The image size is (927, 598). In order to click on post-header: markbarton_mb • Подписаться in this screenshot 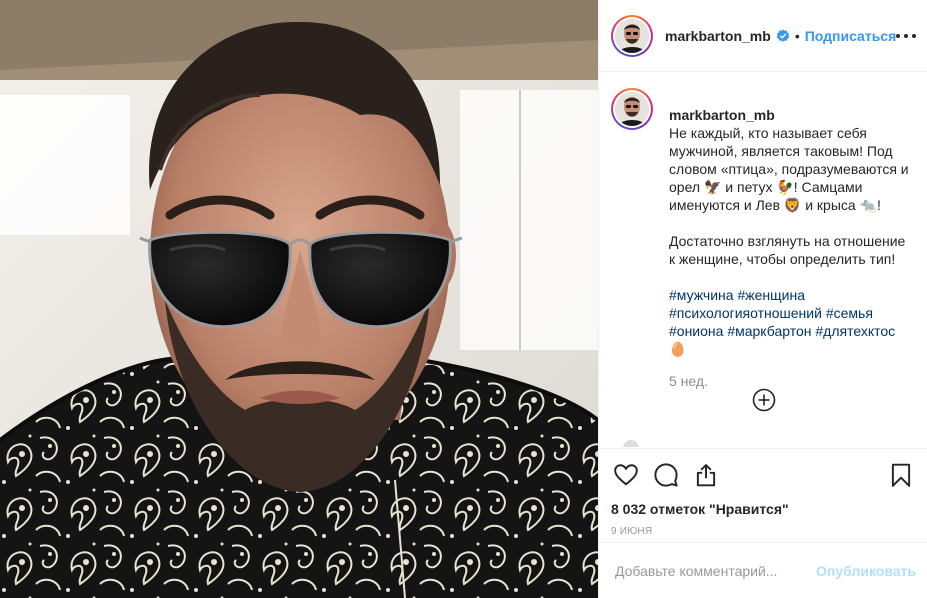, I will do `click(763, 36)`.